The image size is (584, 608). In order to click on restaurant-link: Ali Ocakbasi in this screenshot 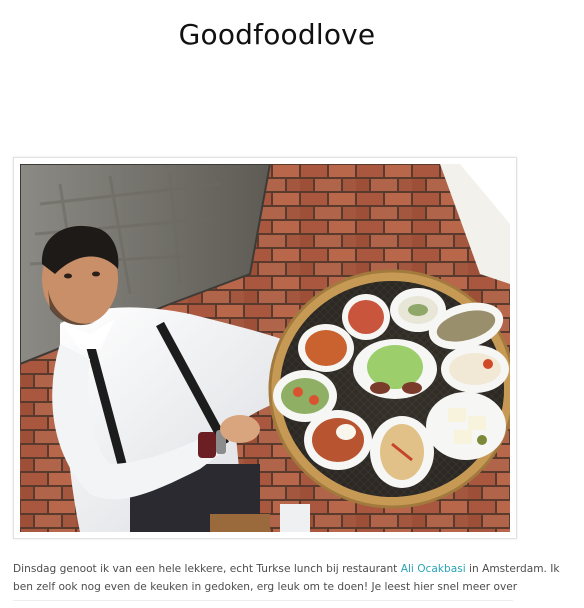, I will do `click(433, 569)`.